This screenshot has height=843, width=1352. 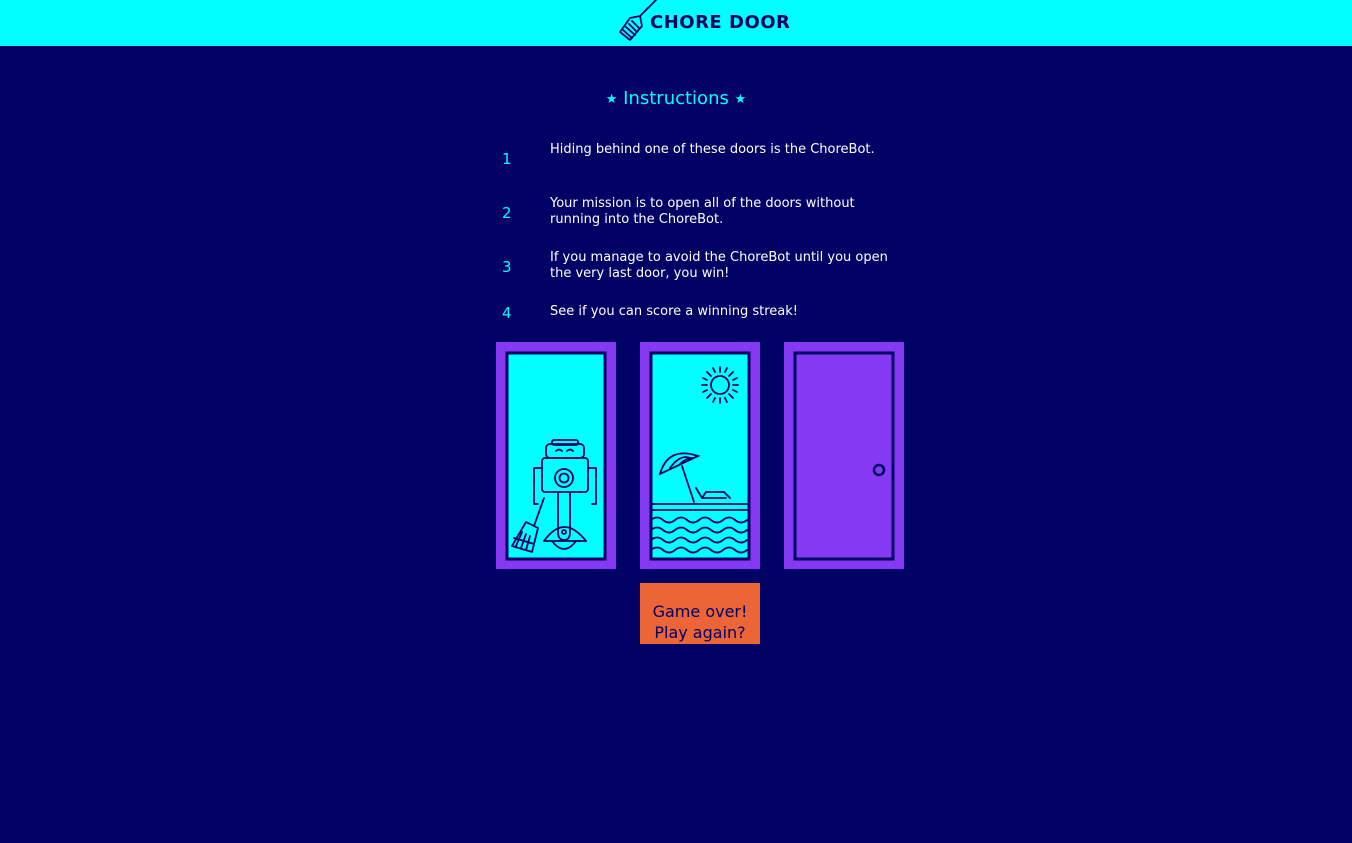 I want to click on instructions-title: Instructions, so click(x=676, y=98).